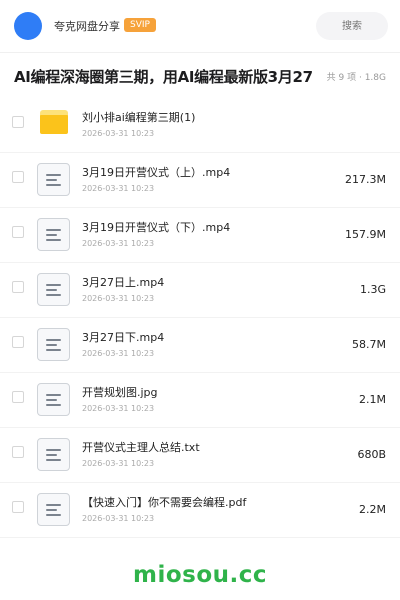  I want to click on search-input, so click(352, 26).